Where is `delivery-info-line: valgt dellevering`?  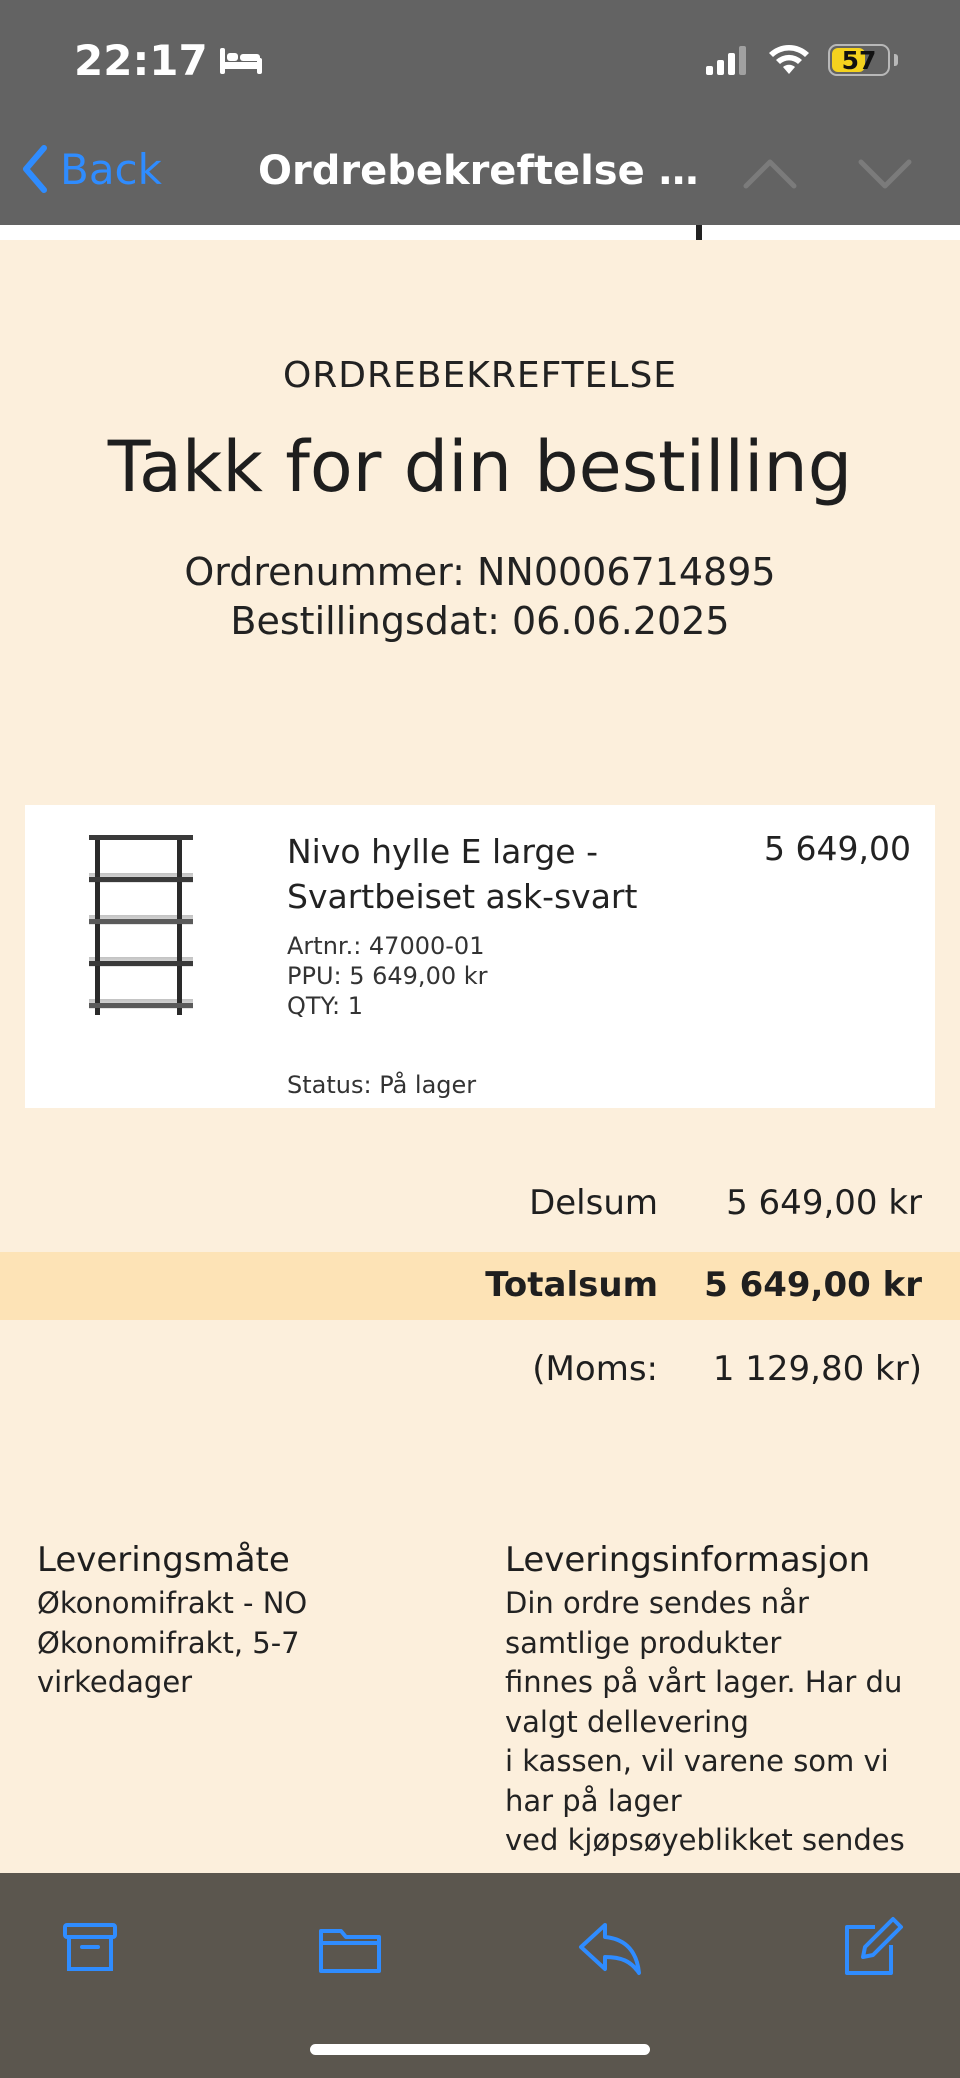 delivery-info-line: valgt dellevering is located at coordinates (627, 1721).